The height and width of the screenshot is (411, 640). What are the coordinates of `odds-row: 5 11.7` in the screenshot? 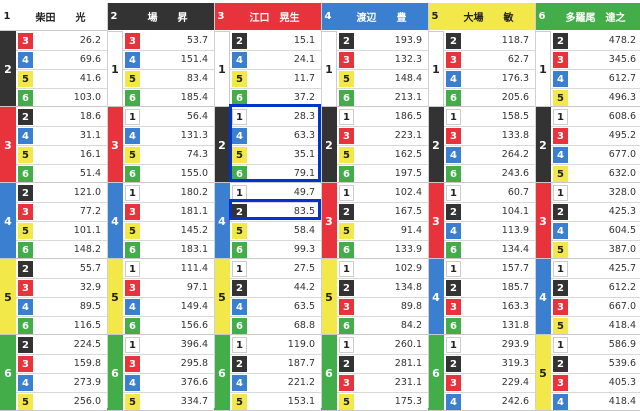 It's located at (275, 79).